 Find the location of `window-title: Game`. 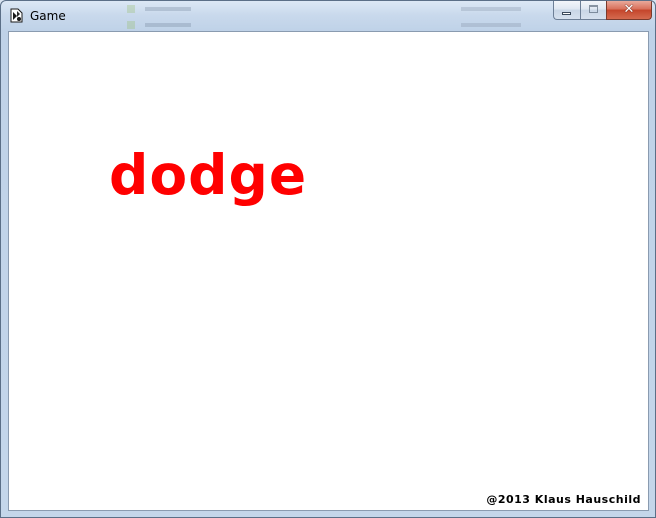

window-title: Game is located at coordinates (48, 16).